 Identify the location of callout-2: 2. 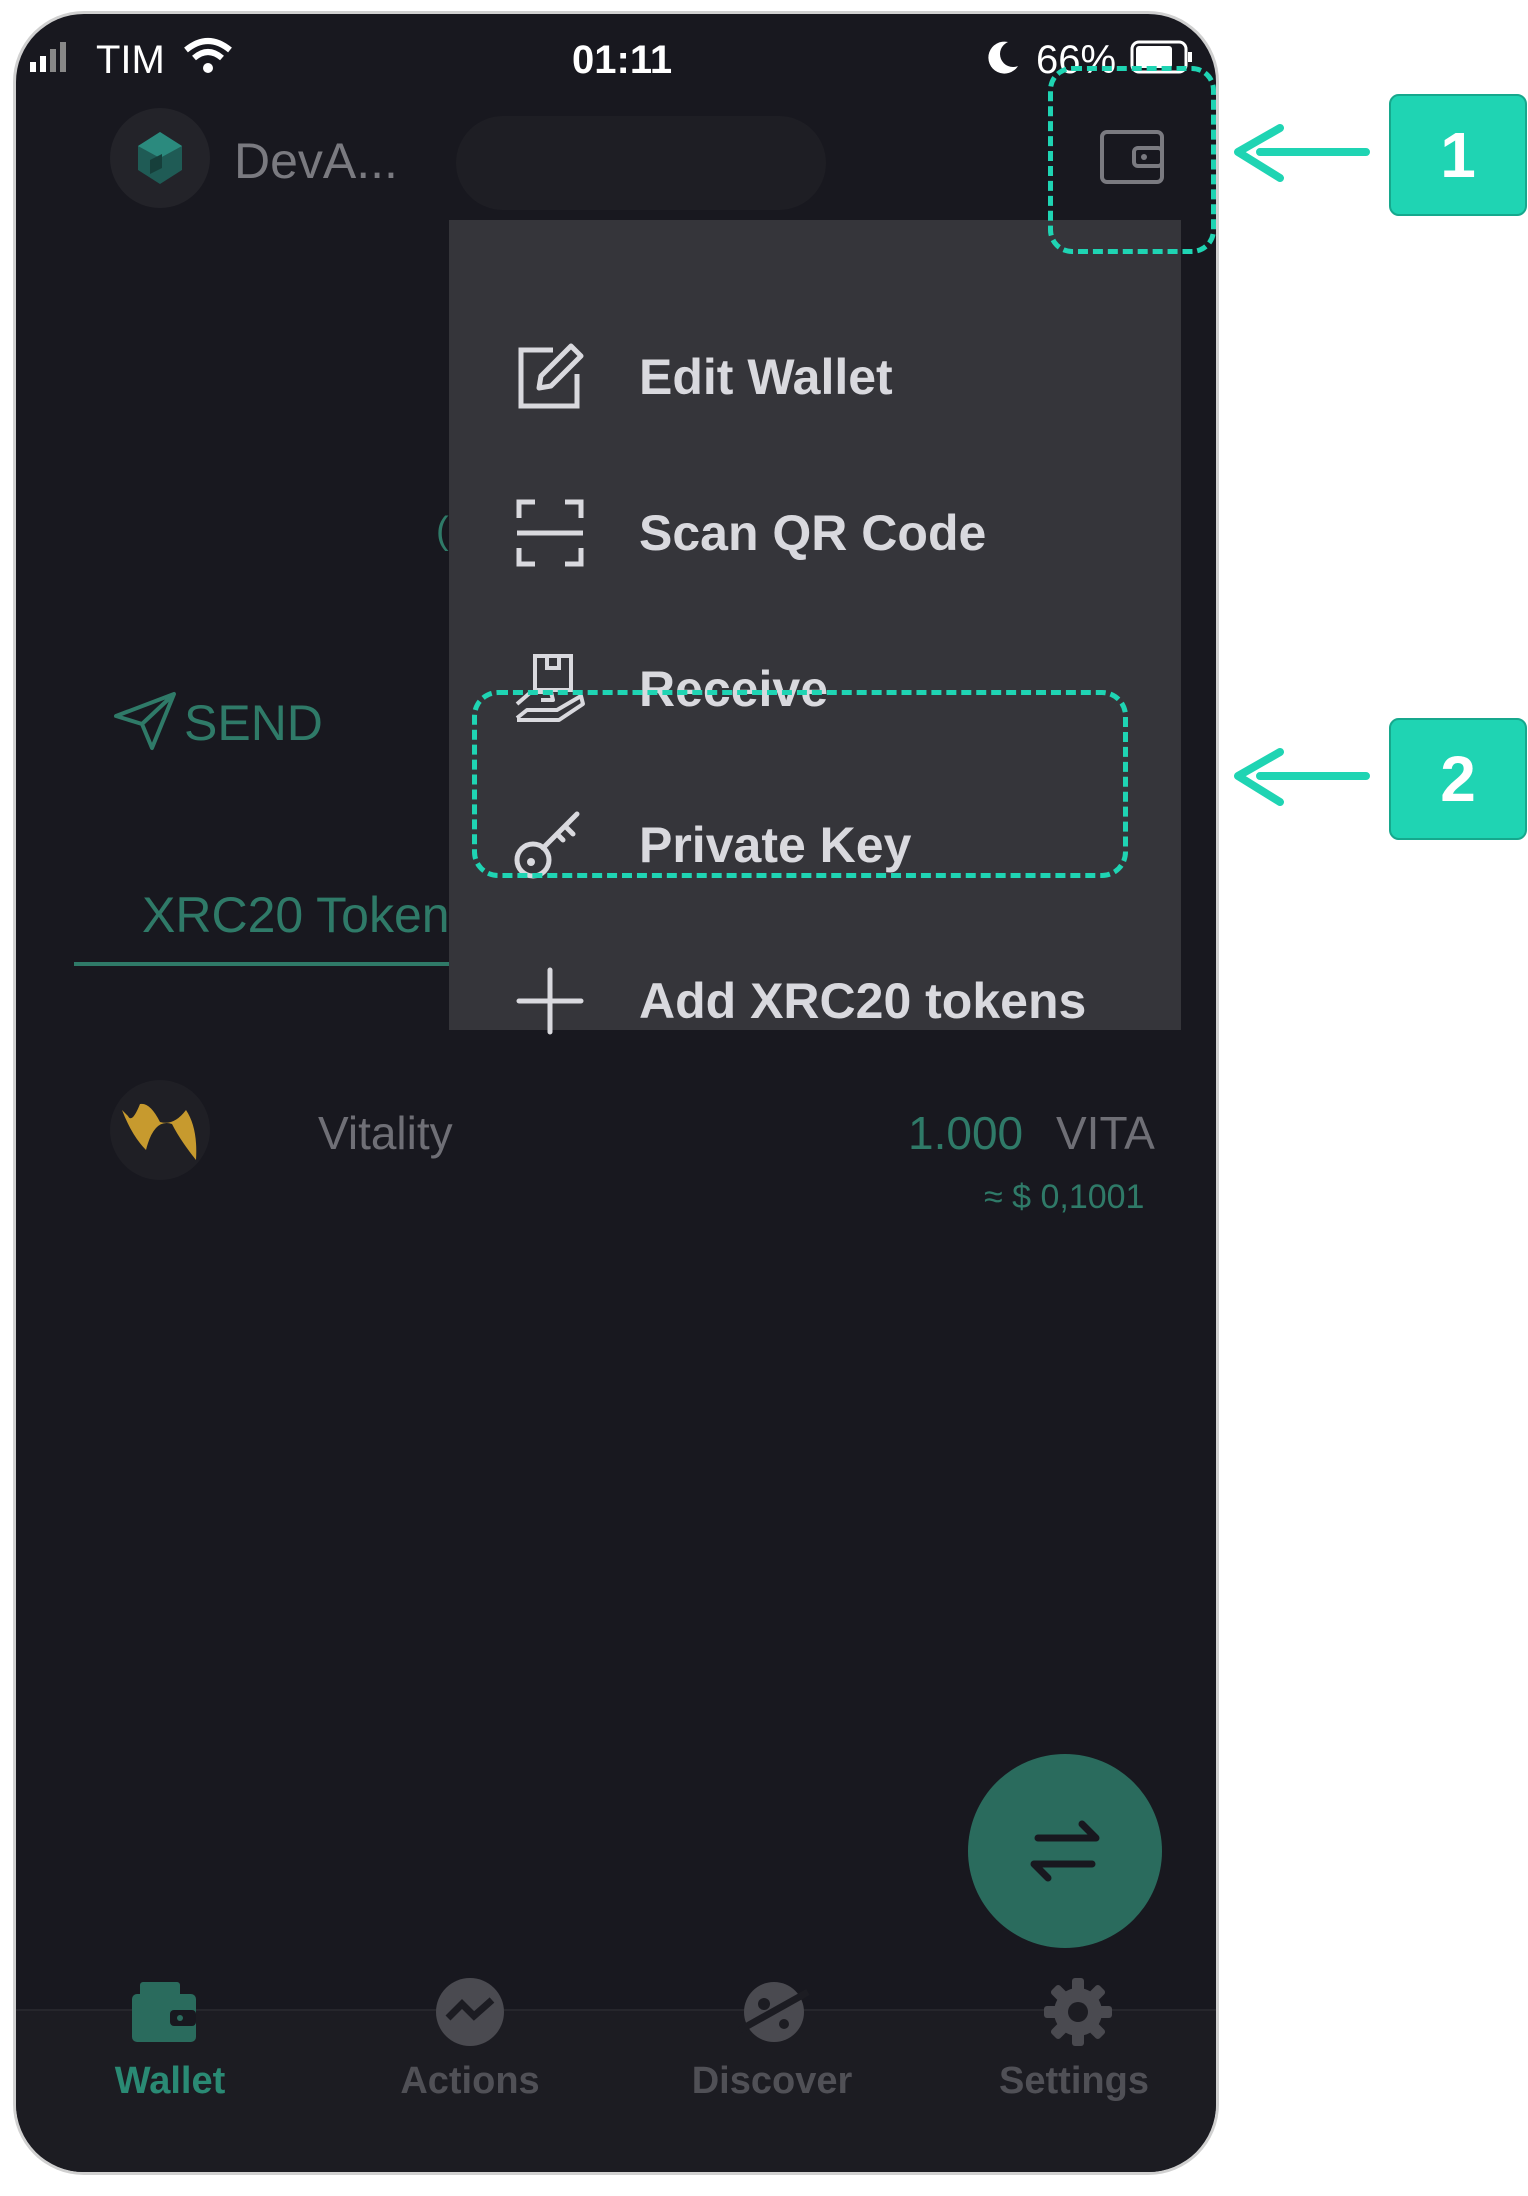
(1458, 779).